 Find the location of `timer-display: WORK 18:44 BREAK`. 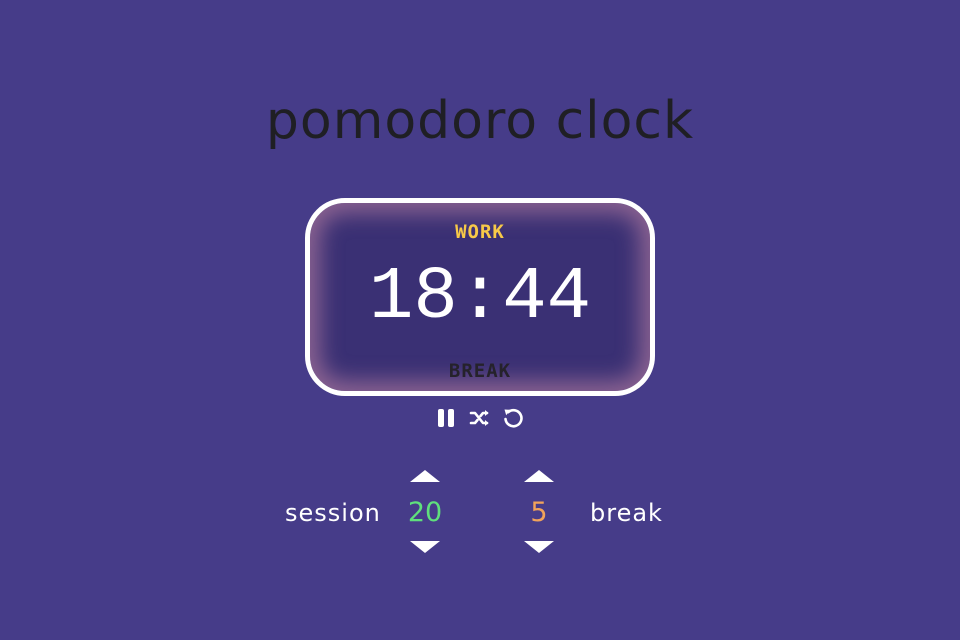

timer-display: WORK 18:44 BREAK is located at coordinates (480, 297).